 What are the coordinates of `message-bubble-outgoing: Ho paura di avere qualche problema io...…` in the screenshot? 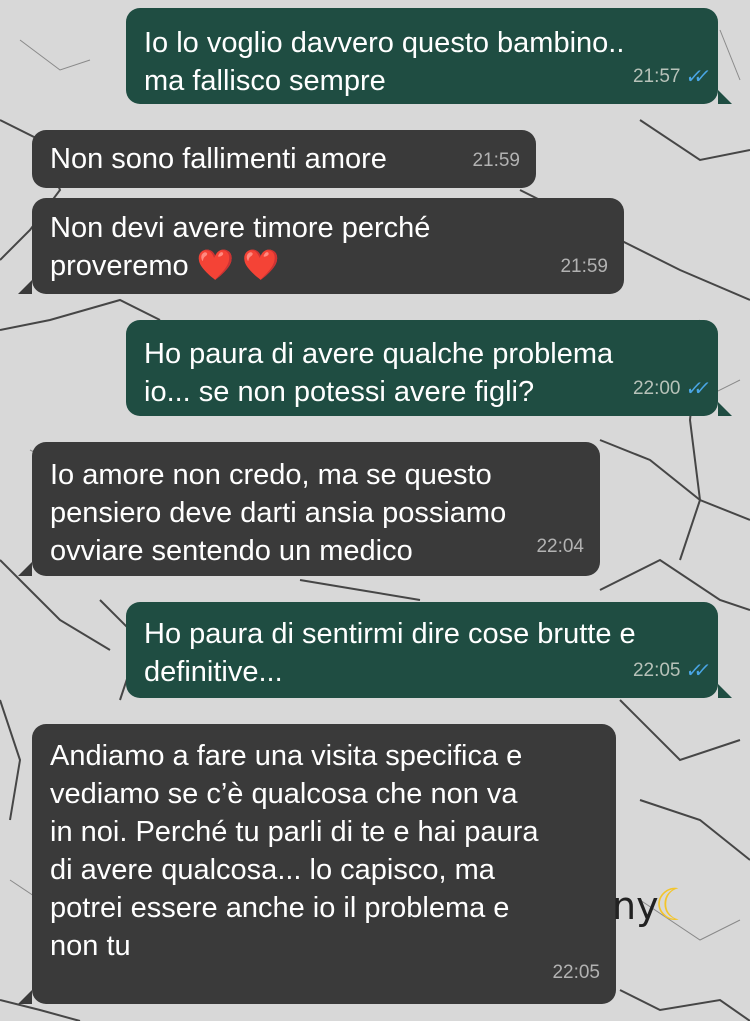 It's located at (422, 368).